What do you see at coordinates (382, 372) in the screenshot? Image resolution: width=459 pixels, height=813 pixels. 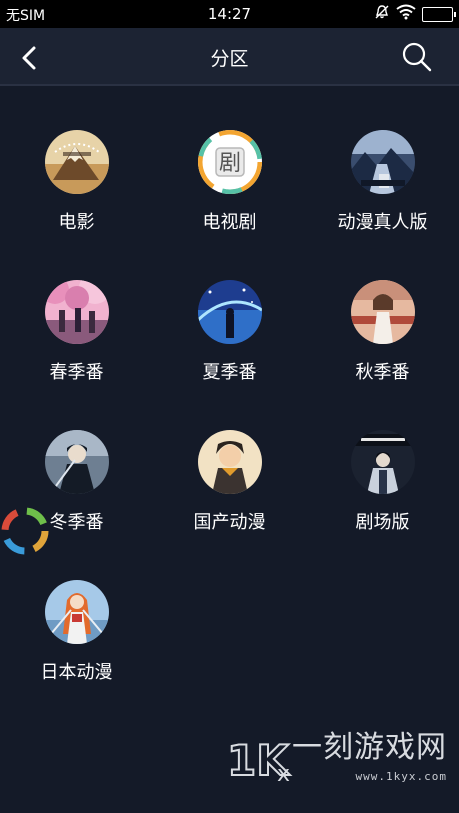 I see `category-label: 秋季番` at bounding box center [382, 372].